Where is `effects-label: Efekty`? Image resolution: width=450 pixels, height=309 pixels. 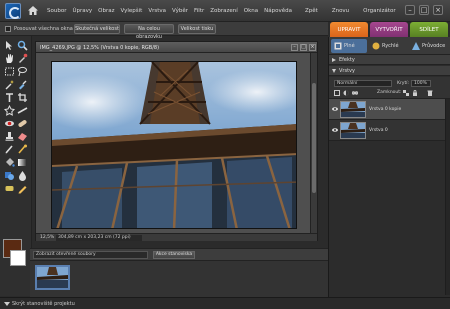 effects-label: Efekty is located at coordinates (347, 60).